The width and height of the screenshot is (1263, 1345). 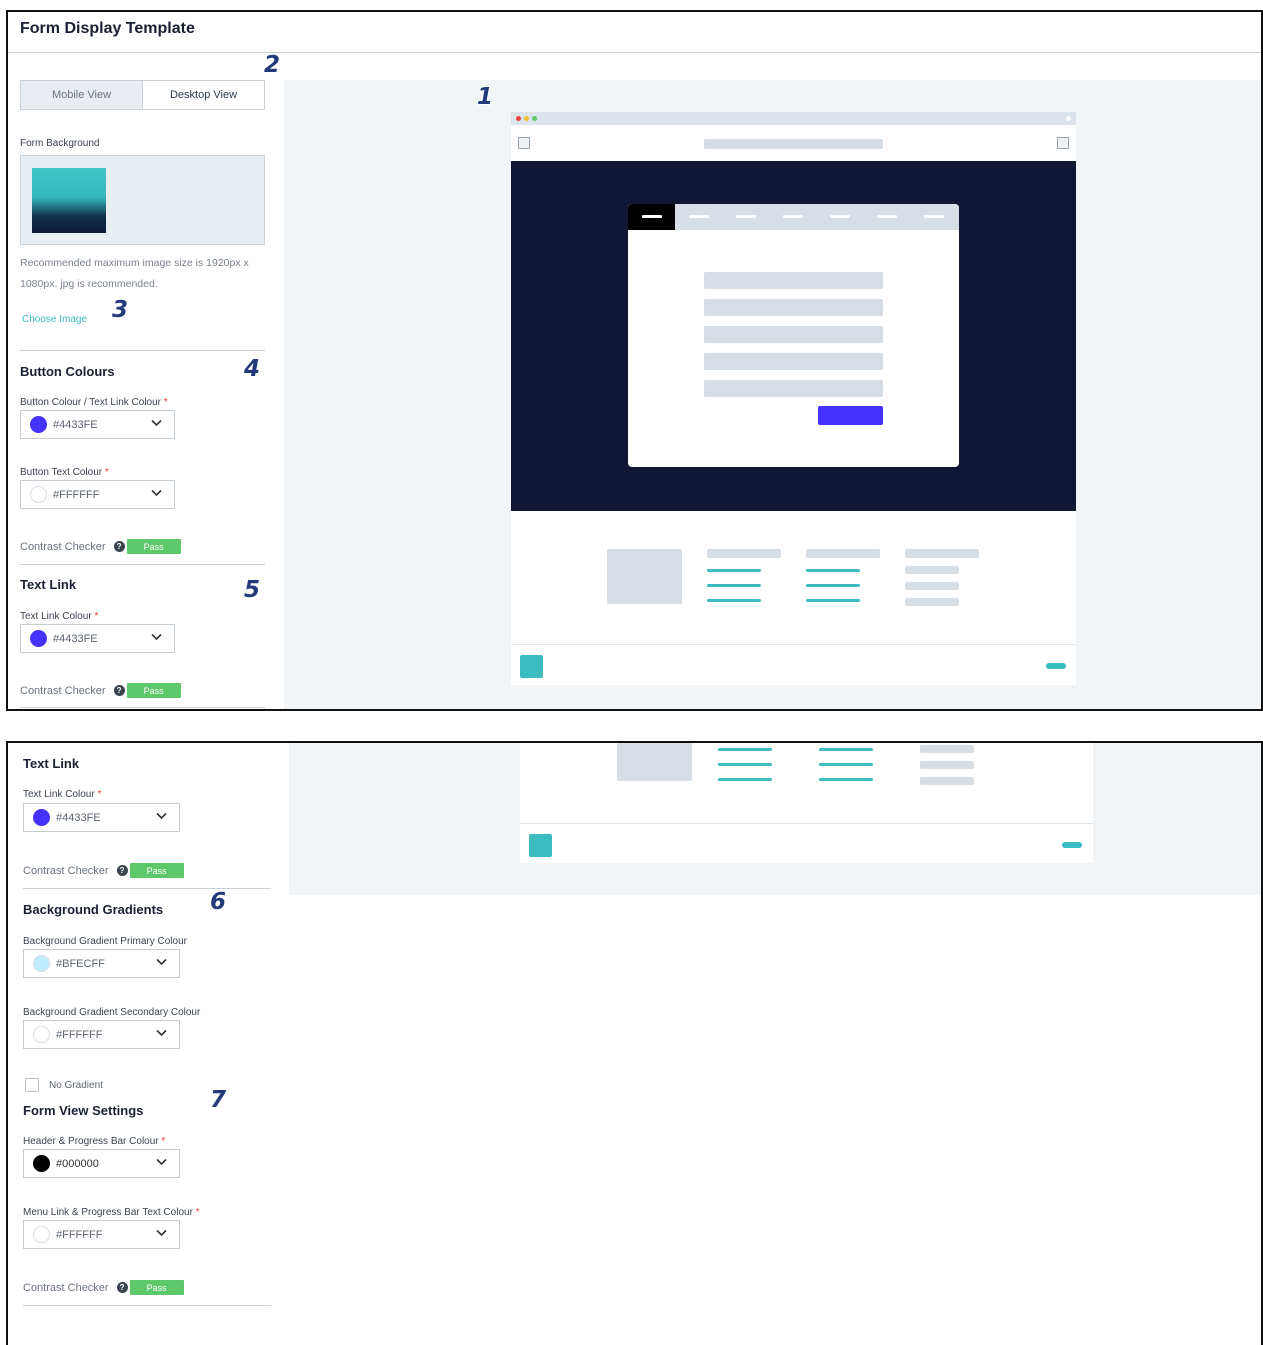 I want to click on header-progress-colour-swatch, so click(x=41, y=1163).